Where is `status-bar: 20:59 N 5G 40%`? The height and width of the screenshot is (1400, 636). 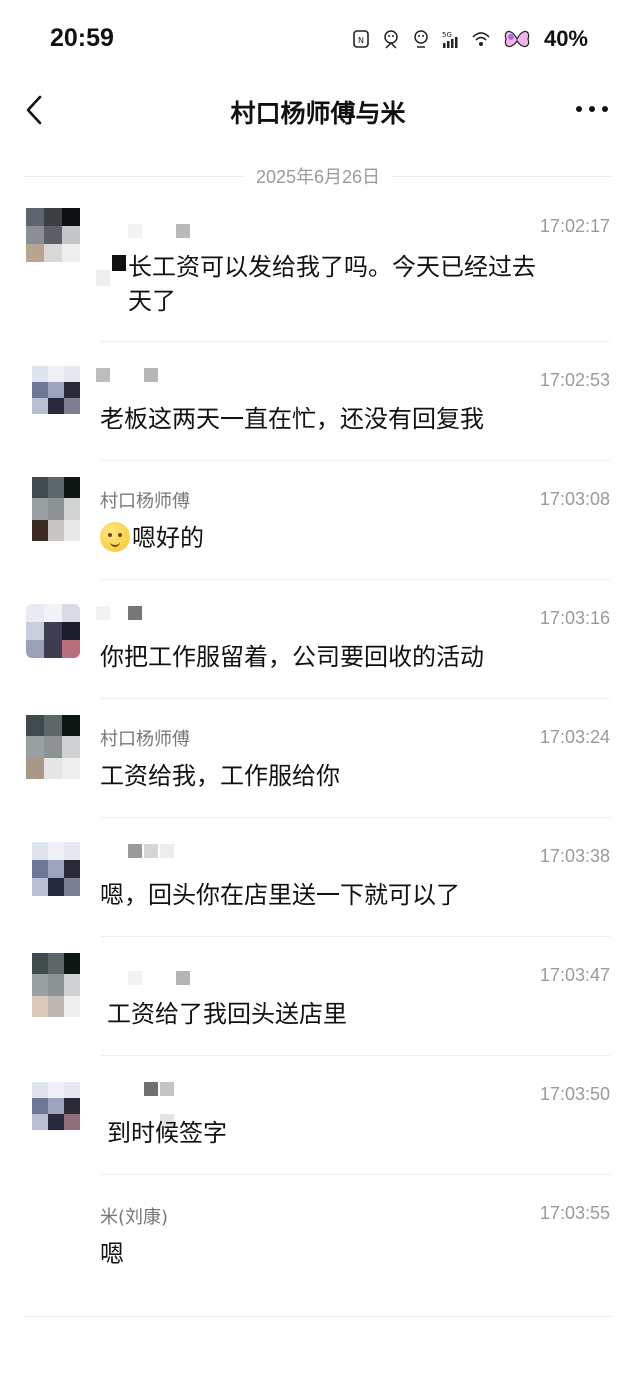
status-bar: 20:59 N 5G 40% is located at coordinates (318, 40).